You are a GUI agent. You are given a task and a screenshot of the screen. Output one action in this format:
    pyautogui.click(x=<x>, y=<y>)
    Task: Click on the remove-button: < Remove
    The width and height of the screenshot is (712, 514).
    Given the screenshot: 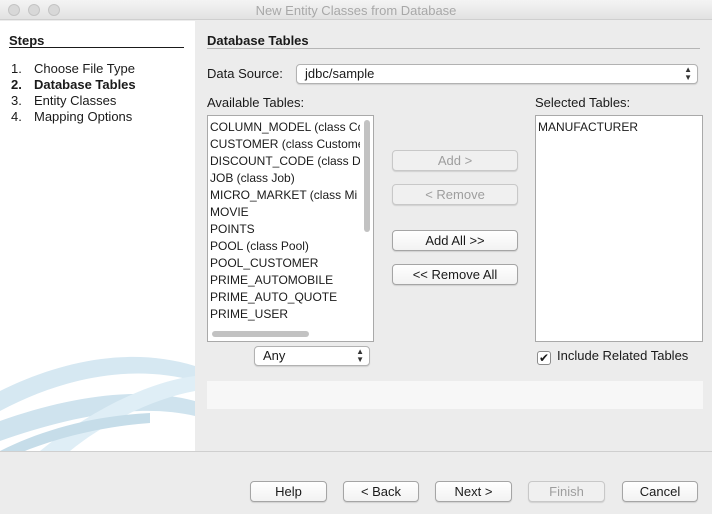 What is the action you would take?
    pyautogui.click(x=455, y=194)
    